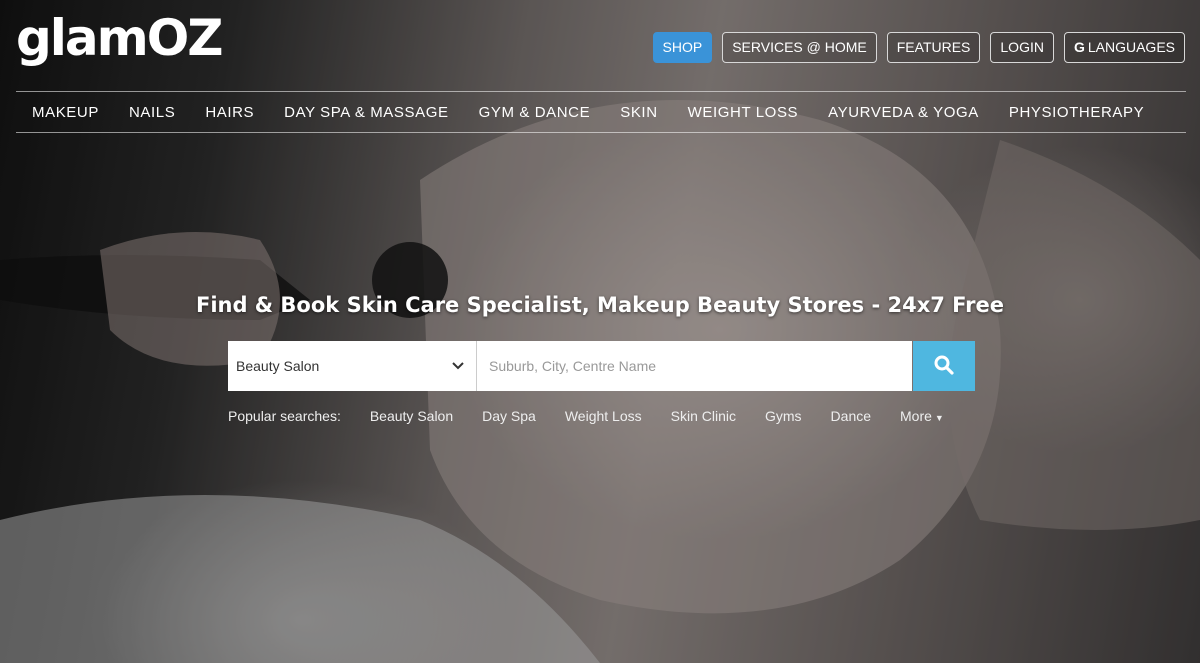  What do you see at coordinates (120, 38) in the screenshot?
I see `logo: glamOZ` at bounding box center [120, 38].